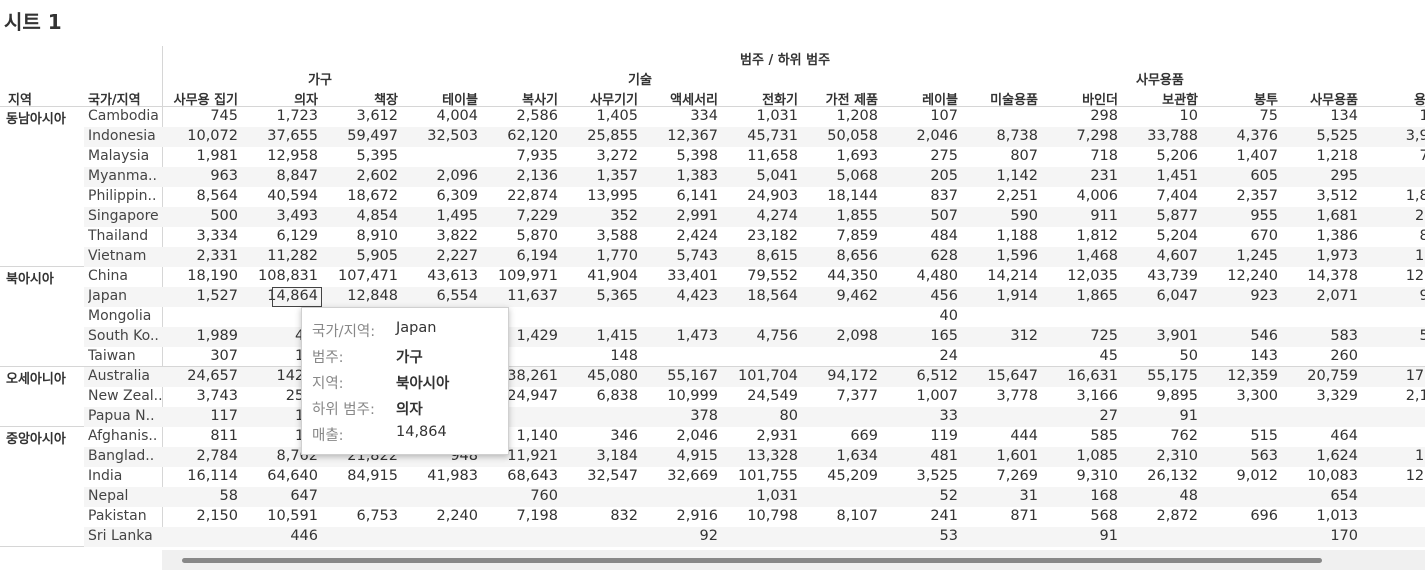  Describe the element at coordinates (838, 376) in the screenshot. I see `table-cell: 94,172` at that location.